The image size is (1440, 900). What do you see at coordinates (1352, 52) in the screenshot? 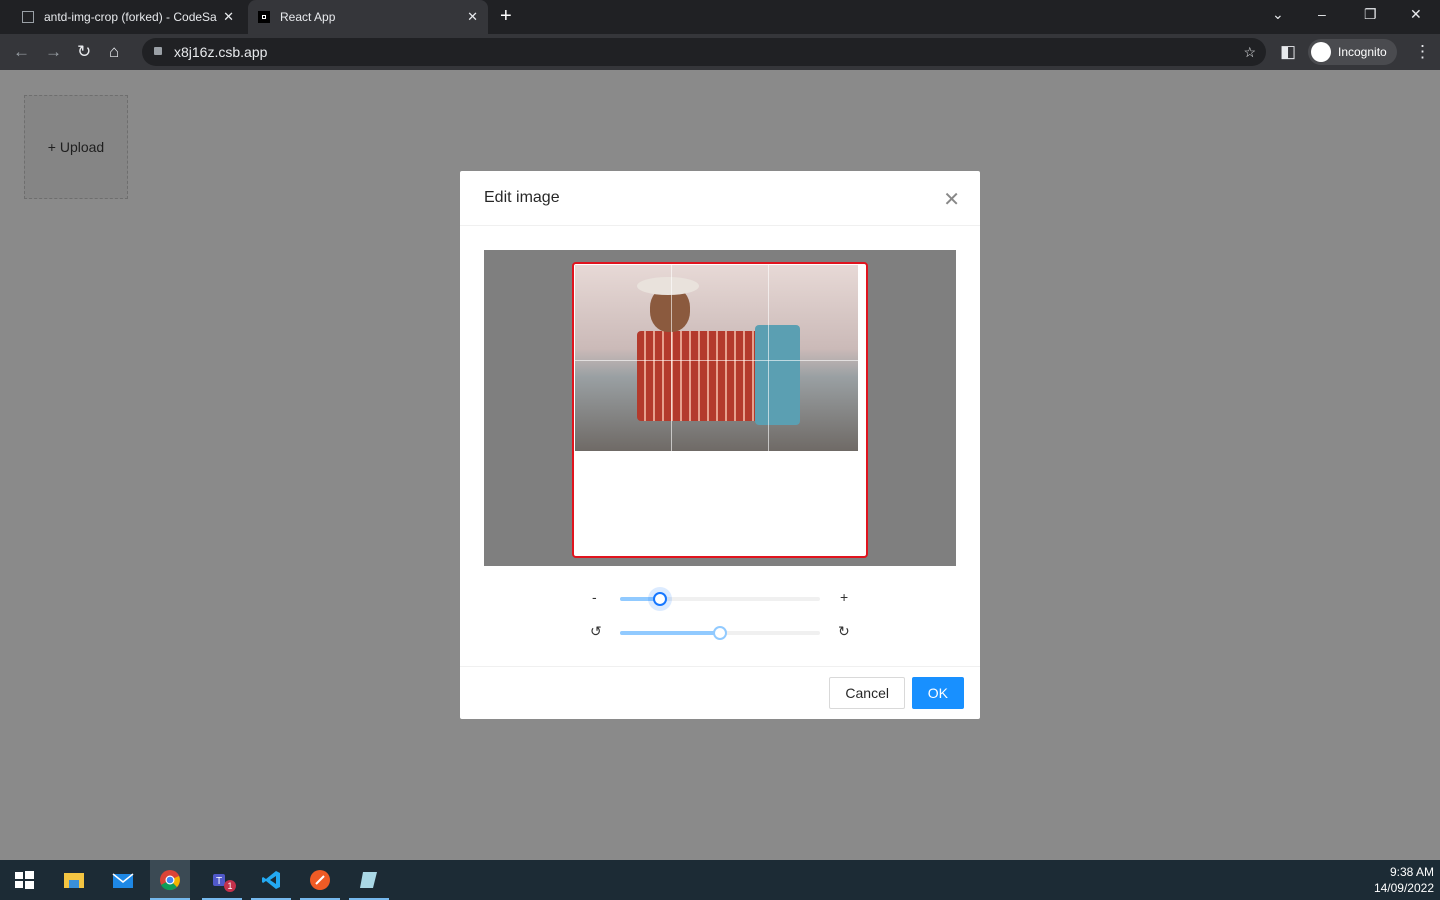
I see `incognito-profile: Incognito` at bounding box center [1352, 52].